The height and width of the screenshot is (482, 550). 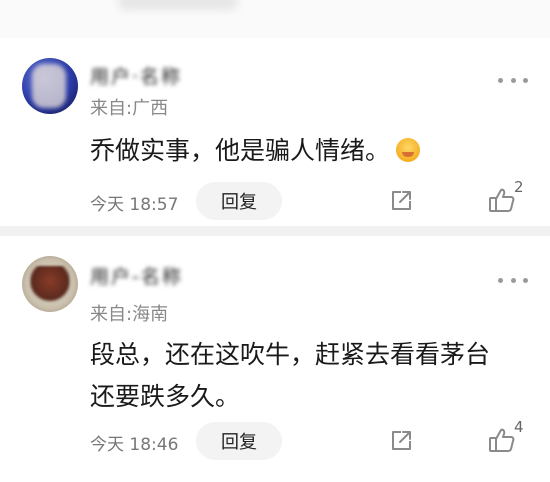 I want to click on username: 用户·名称, so click(x=136, y=75).